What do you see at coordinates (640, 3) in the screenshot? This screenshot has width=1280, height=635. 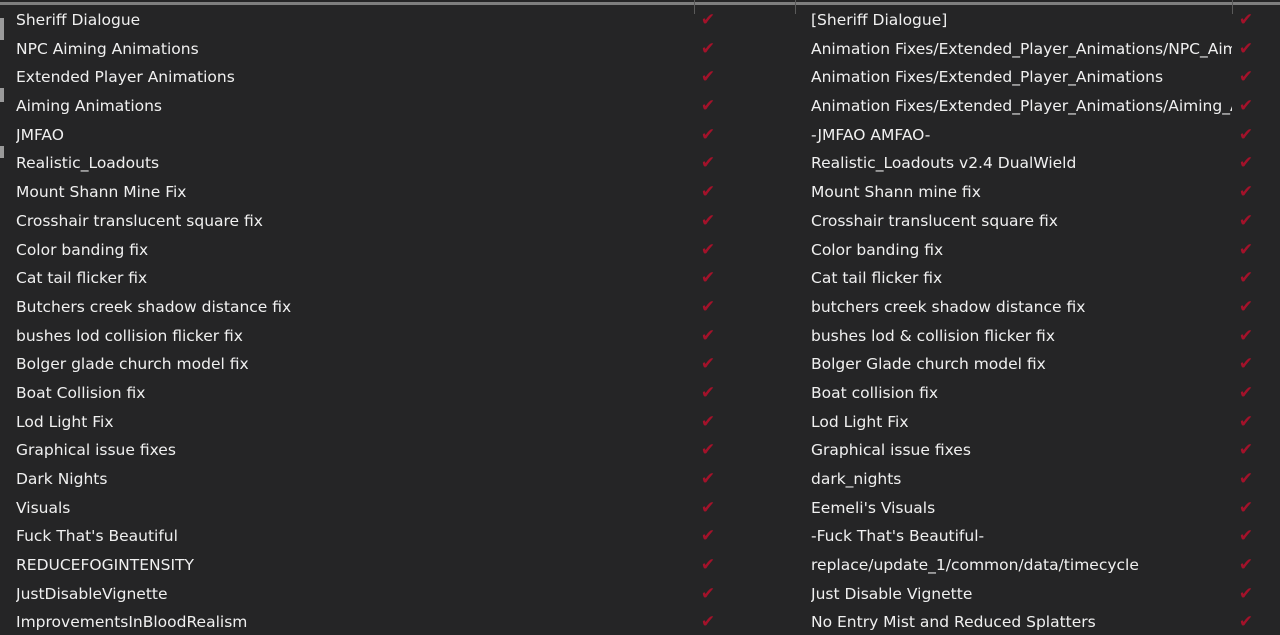 I see `table-top-border` at bounding box center [640, 3].